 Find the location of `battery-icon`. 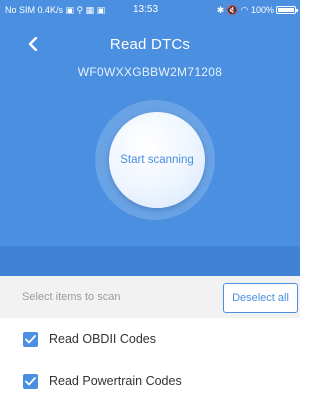

battery-icon is located at coordinates (287, 10).